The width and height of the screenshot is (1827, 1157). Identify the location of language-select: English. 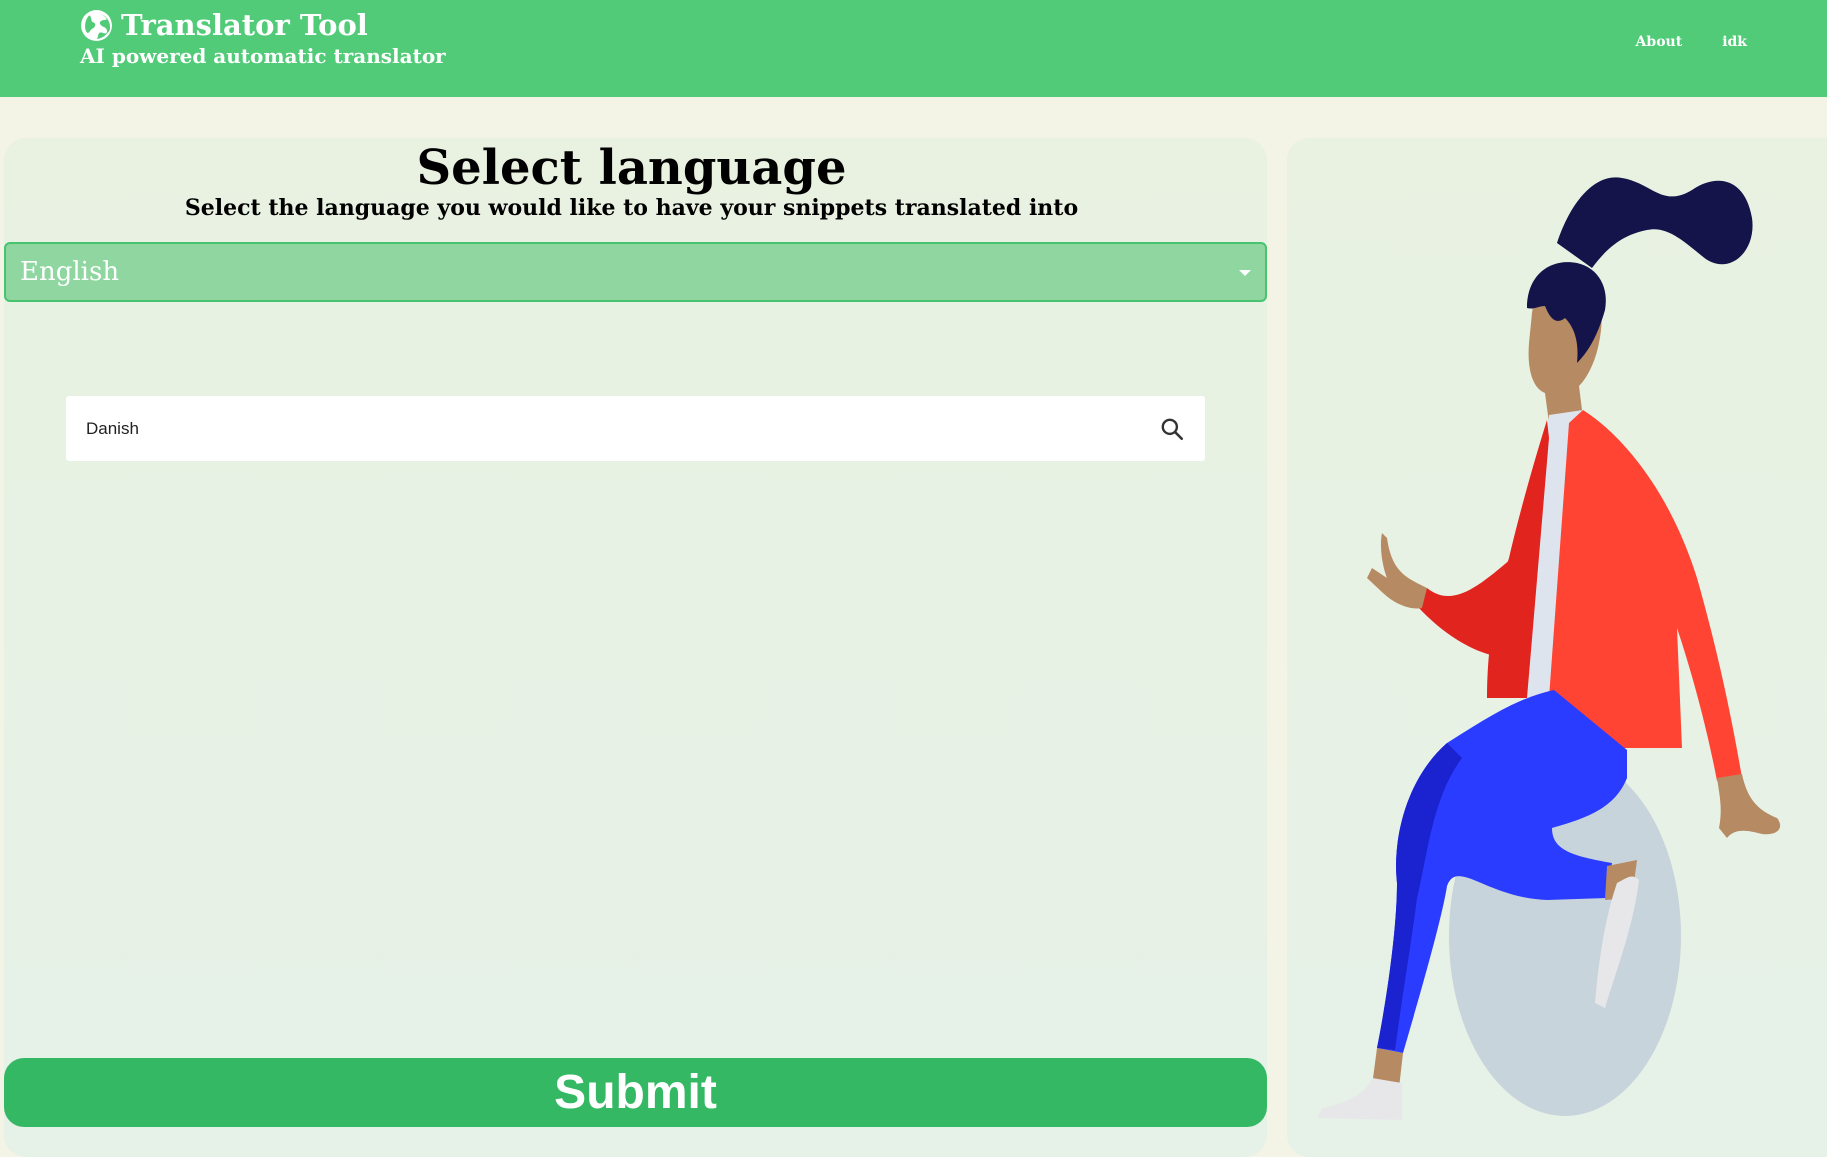
(635, 272).